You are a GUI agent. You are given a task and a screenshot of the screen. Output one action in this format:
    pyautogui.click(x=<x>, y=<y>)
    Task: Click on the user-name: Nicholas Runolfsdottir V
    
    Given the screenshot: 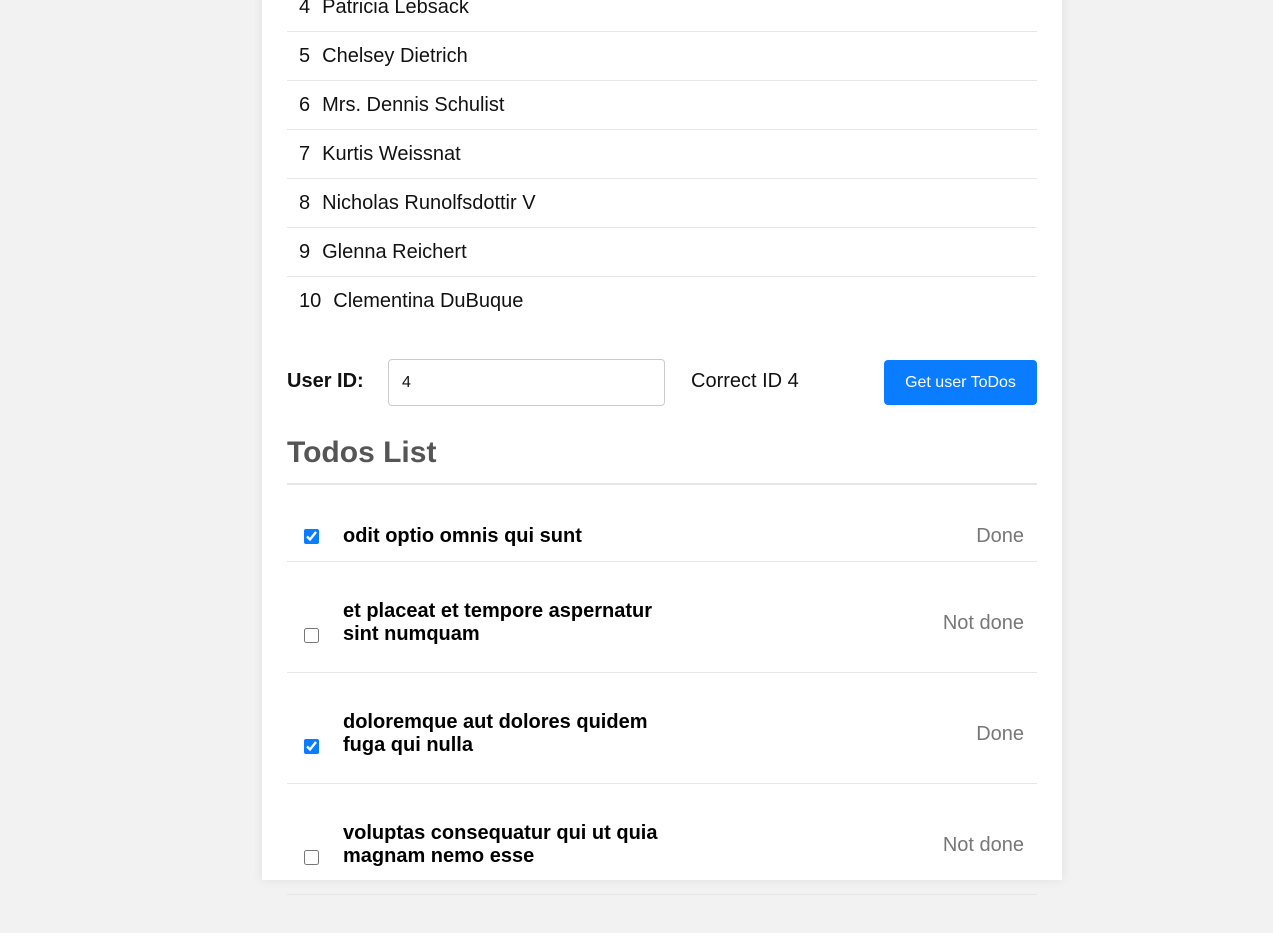 What is the action you would take?
    pyautogui.click(x=429, y=202)
    